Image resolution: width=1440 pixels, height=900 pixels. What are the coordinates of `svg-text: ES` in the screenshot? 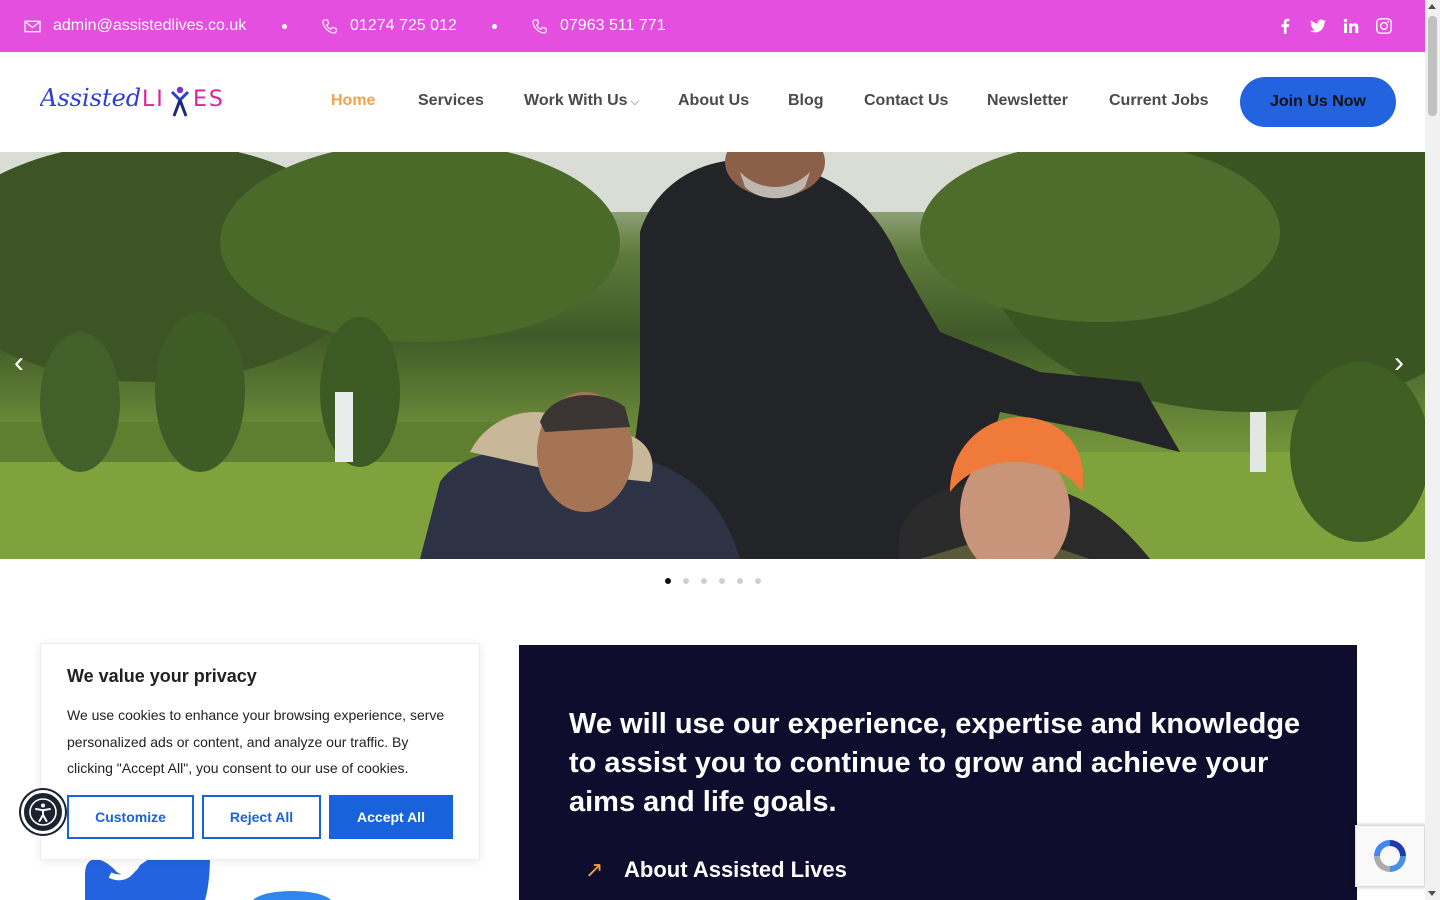 It's located at (209, 99).